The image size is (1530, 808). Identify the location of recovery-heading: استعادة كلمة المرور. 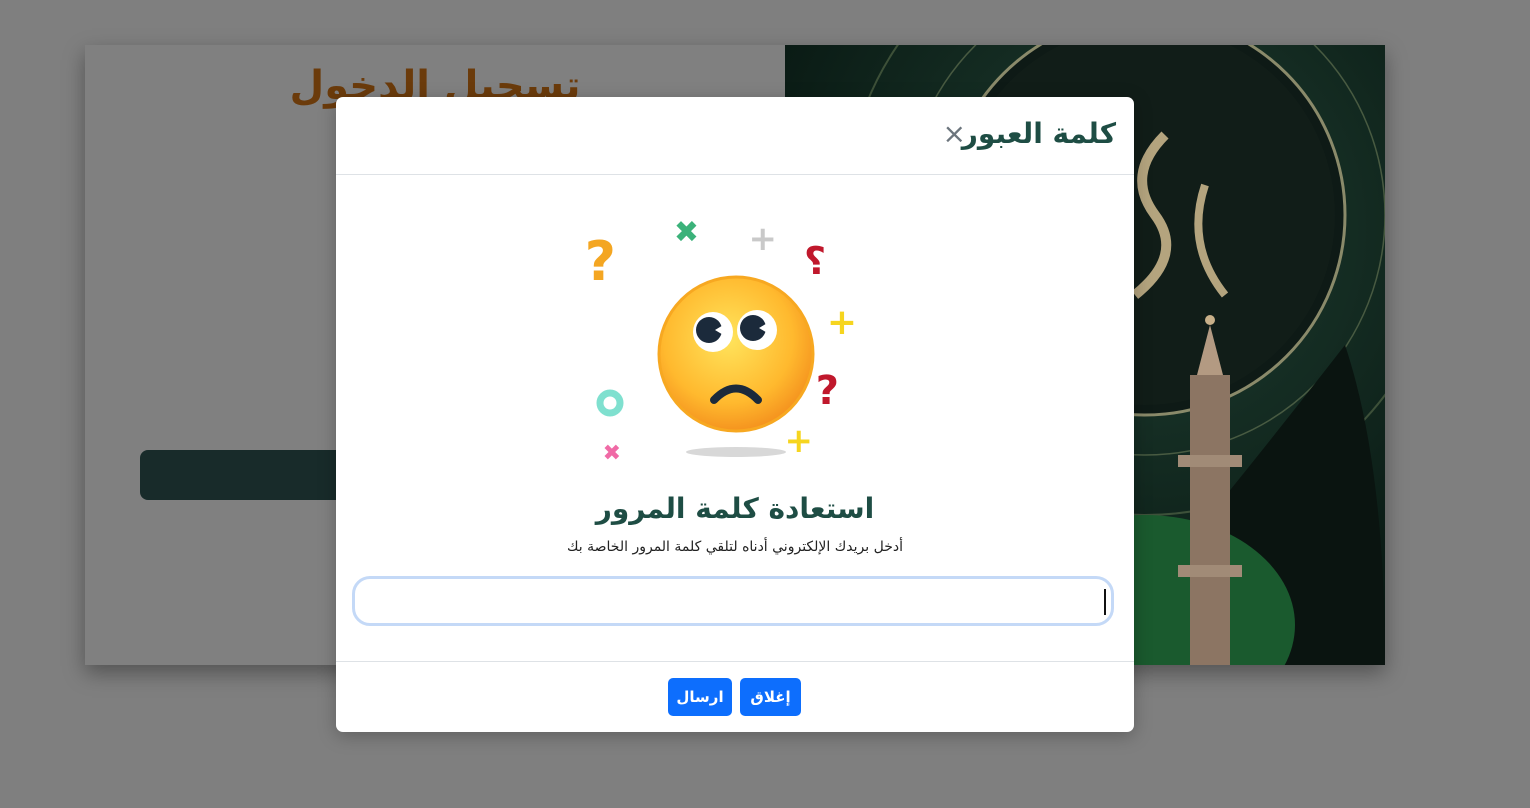
(735, 508).